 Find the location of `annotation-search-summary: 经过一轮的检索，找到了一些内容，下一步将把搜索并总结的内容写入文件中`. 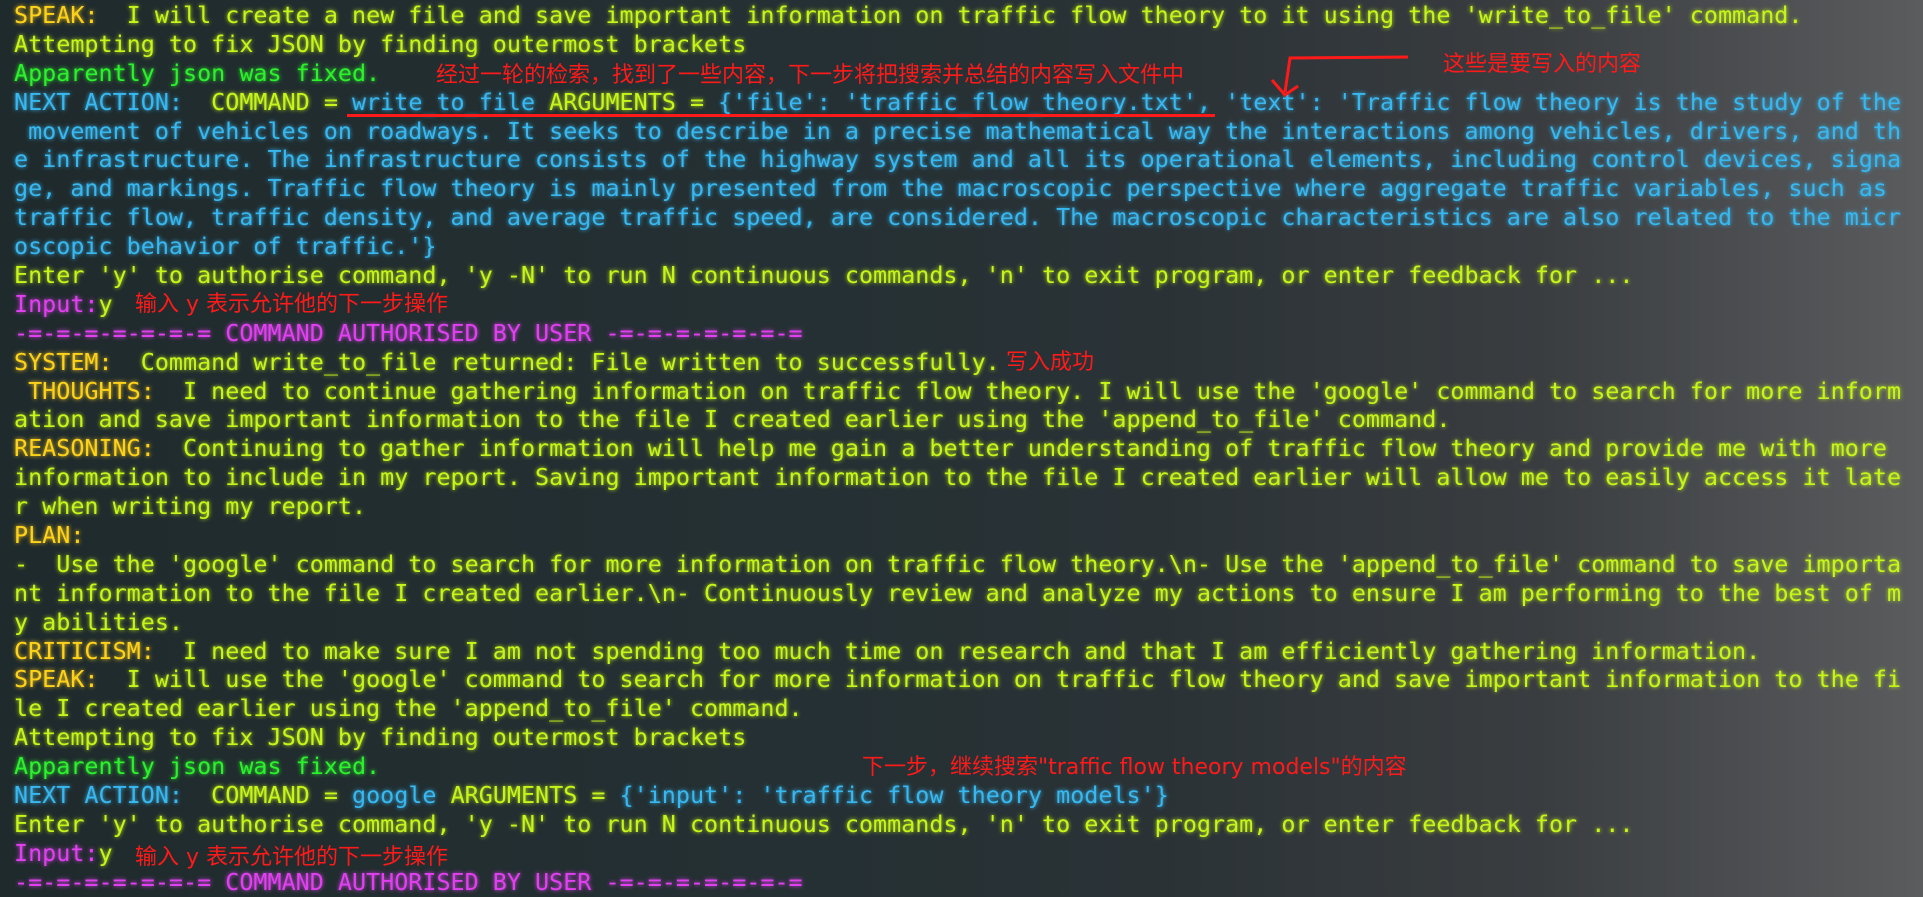

annotation-search-summary: 经过一轮的检索，找到了一些内容，下一步将把搜索并总结的内容写入文件中 is located at coordinates (810, 75).